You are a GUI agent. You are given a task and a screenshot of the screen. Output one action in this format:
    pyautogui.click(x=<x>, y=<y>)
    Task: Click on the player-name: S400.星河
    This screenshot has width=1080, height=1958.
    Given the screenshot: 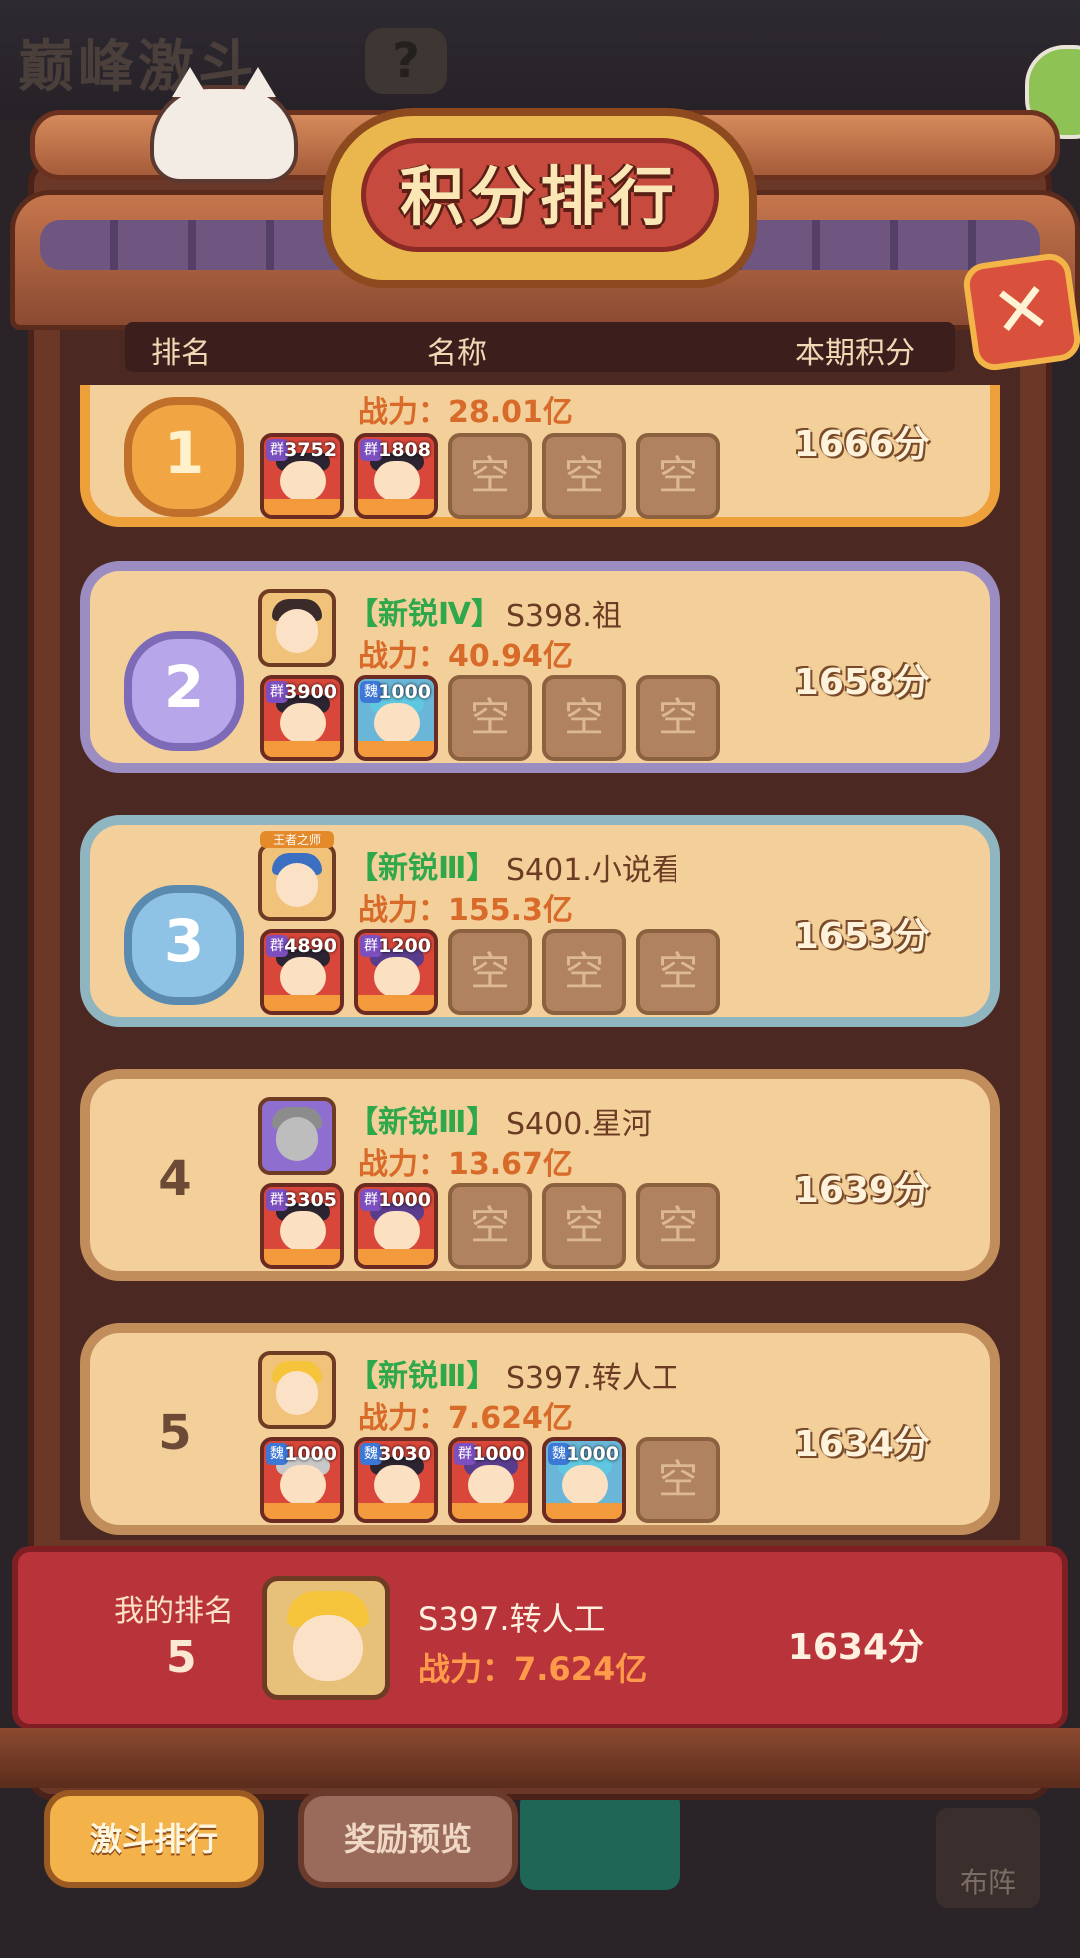 What is the action you would take?
    pyautogui.click(x=579, y=1124)
    